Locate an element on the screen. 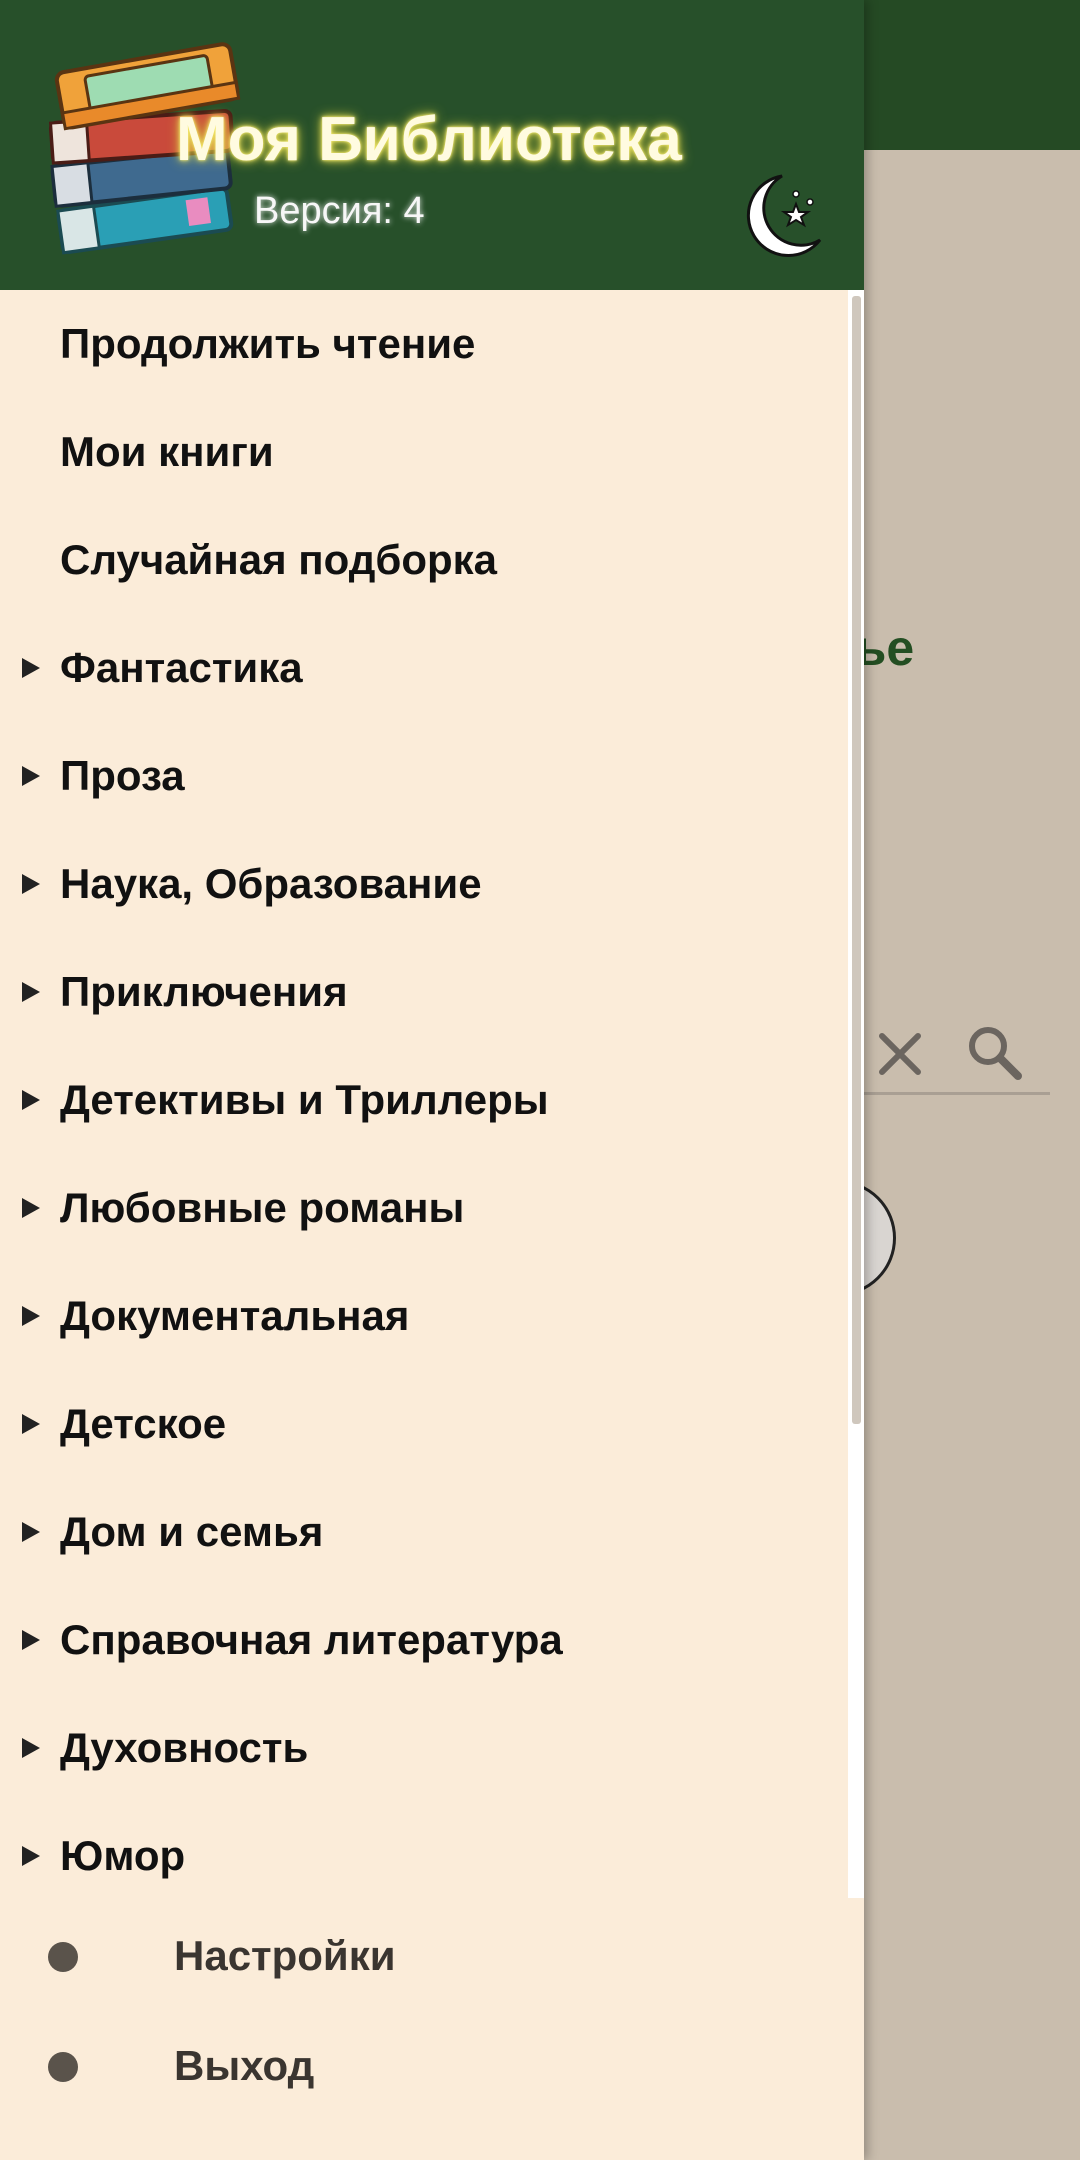 This screenshot has width=1080, height=2160. menu-item-label: Духовность is located at coordinates (184, 1747).